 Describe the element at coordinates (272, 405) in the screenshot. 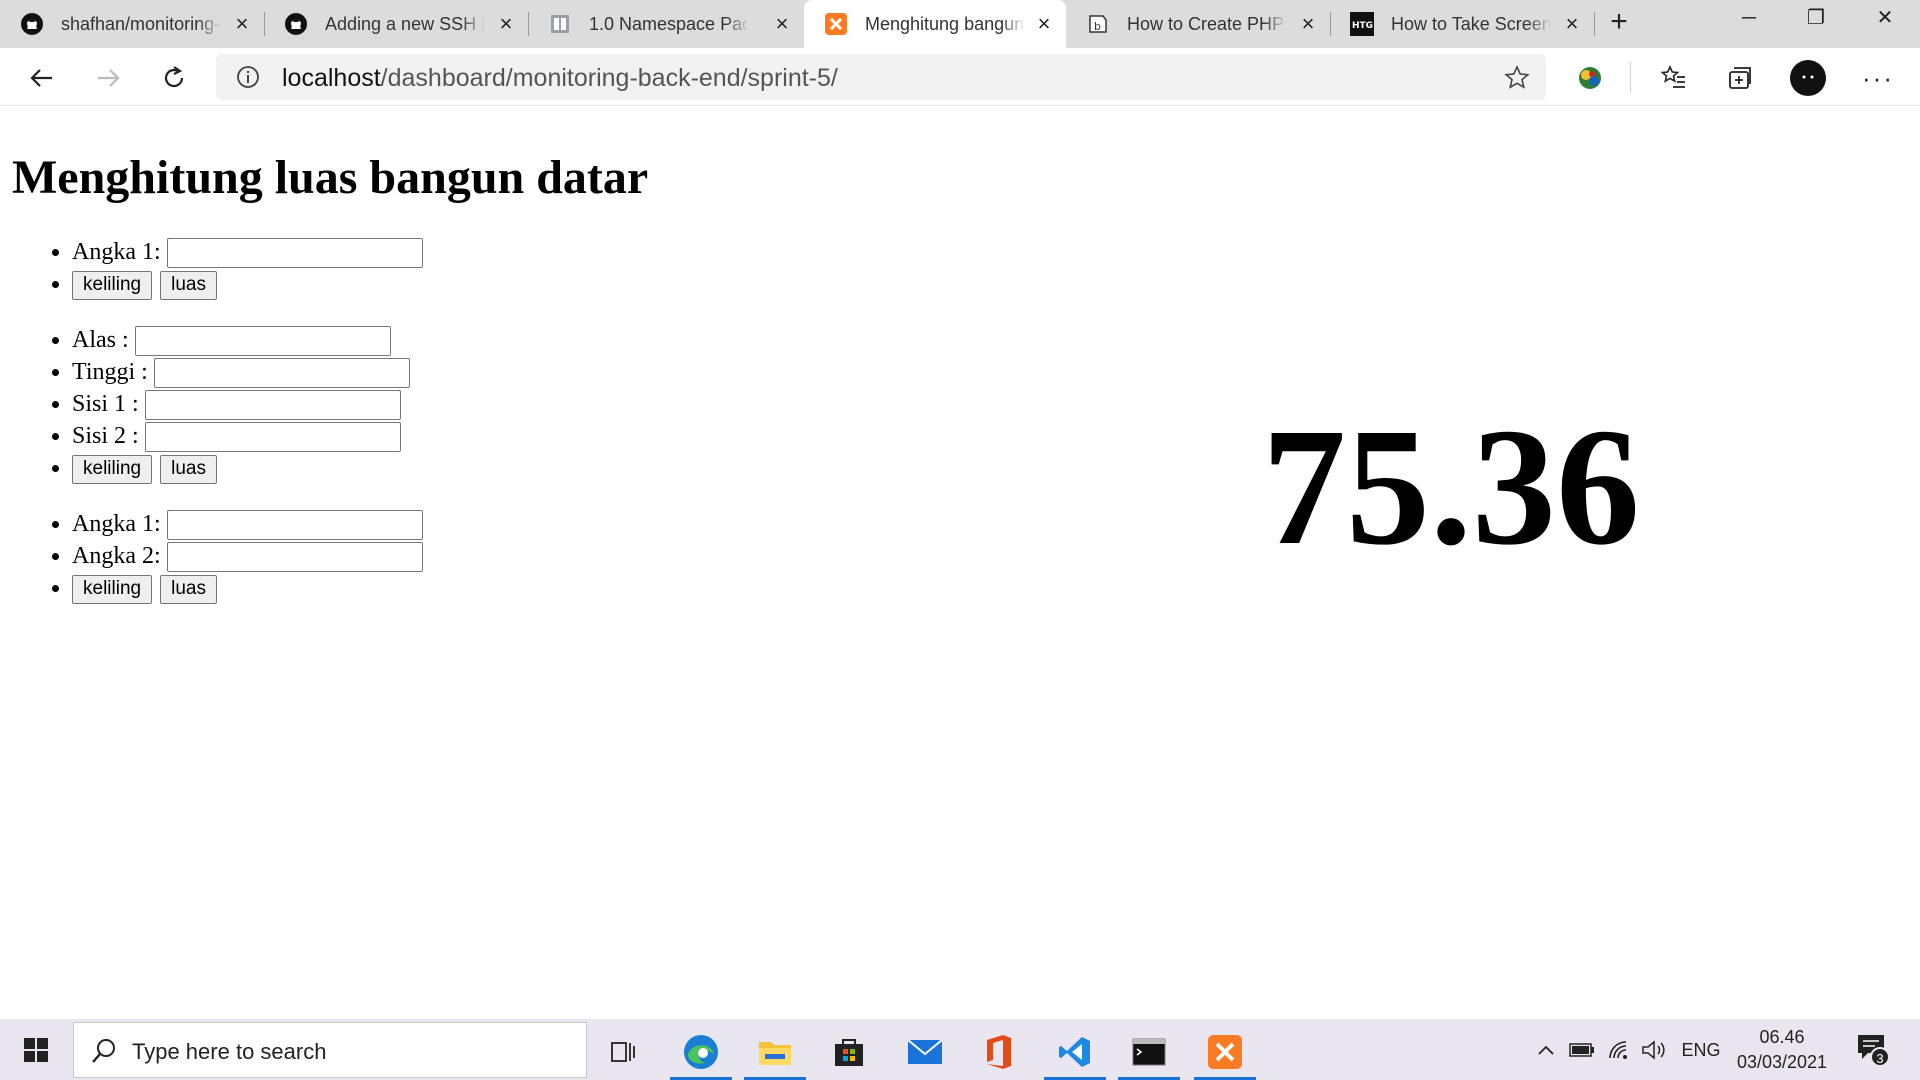

I see `sisi1-input` at that location.